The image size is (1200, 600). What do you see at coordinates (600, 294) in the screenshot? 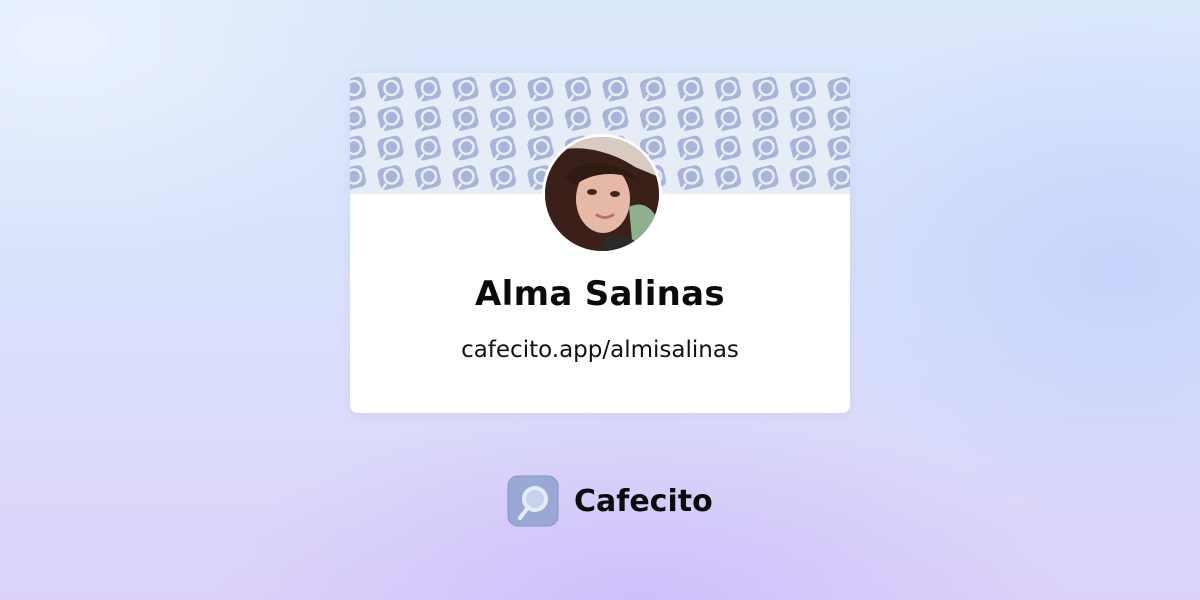
I see `profile-name: Alma Salinas` at bounding box center [600, 294].